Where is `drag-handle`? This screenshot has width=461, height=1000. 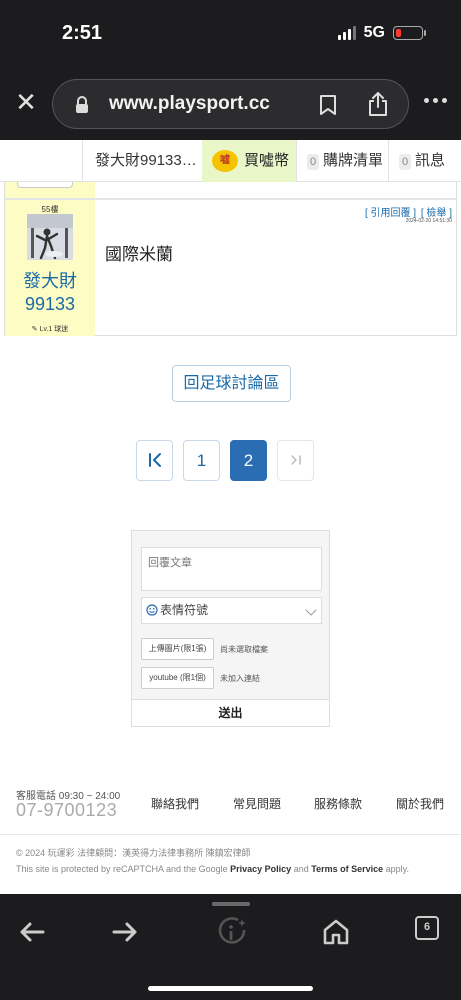
drag-handle is located at coordinates (231, 904).